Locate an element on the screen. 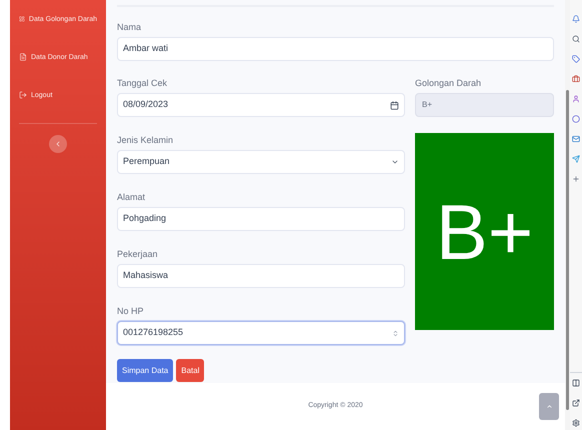 The width and height of the screenshot is (582, 430). sidebar-toggle-button is located at coordinates (58, 144).